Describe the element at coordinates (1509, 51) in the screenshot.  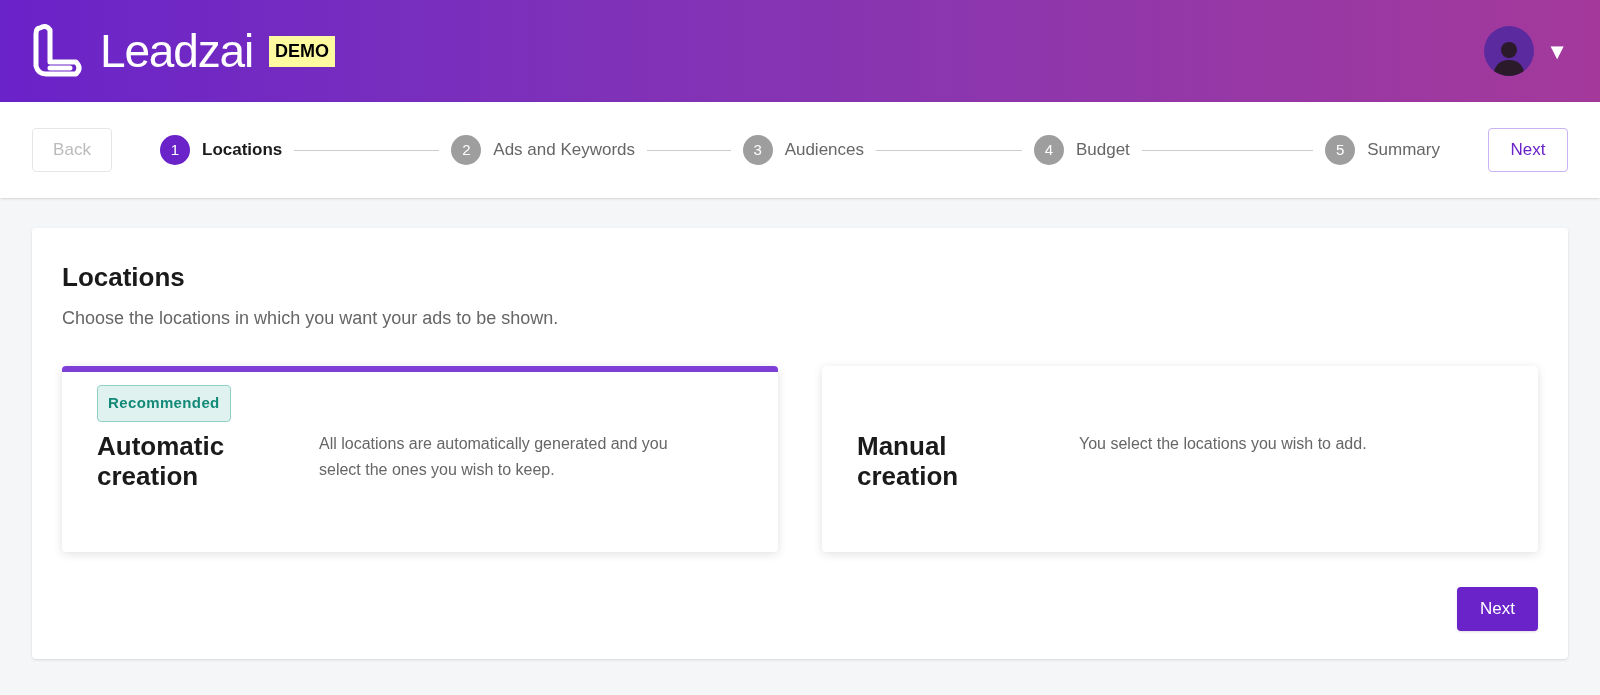
I see `avatar` at that location.